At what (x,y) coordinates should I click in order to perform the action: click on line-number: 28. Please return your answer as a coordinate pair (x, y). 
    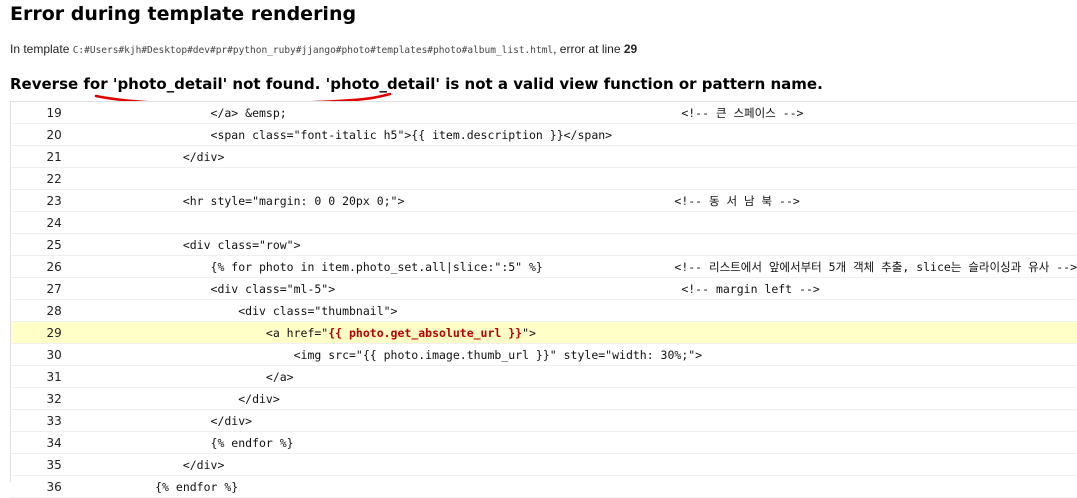
    Looking at the image, I should click on (39, 310).